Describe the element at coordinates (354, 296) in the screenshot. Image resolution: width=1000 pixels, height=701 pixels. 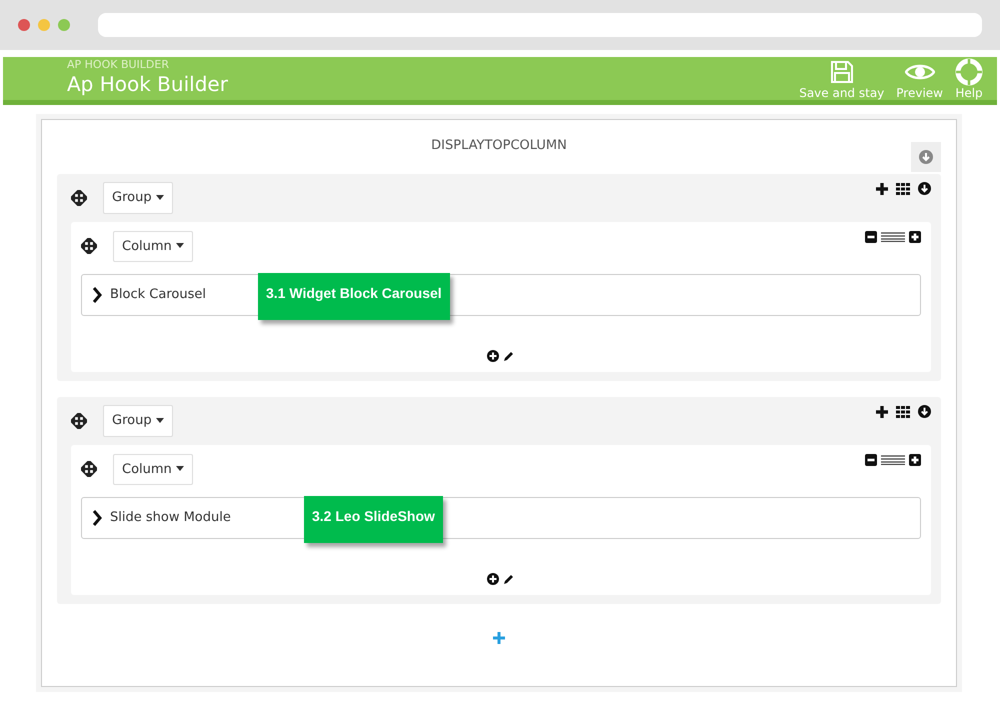
I see `callout-label: 3.1 Widget Block Carousel` at that location.